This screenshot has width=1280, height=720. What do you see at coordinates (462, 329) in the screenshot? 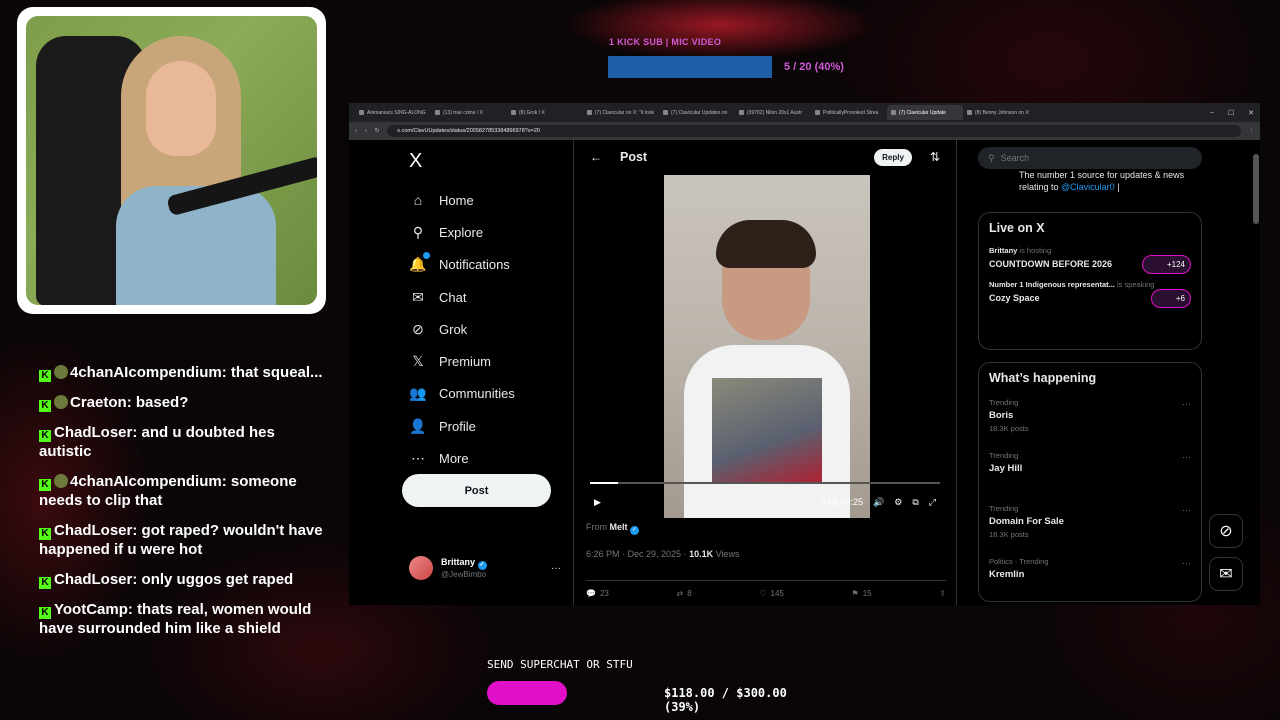
I see `nav-item-grok: ⊘ Grok` at bounding box center [462, 329].